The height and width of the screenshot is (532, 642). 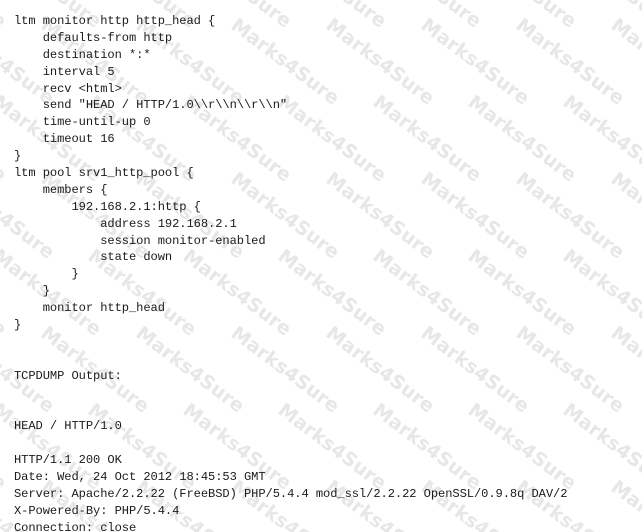 I want to click on code-line: Connection: close, so click(x=75, y=526).